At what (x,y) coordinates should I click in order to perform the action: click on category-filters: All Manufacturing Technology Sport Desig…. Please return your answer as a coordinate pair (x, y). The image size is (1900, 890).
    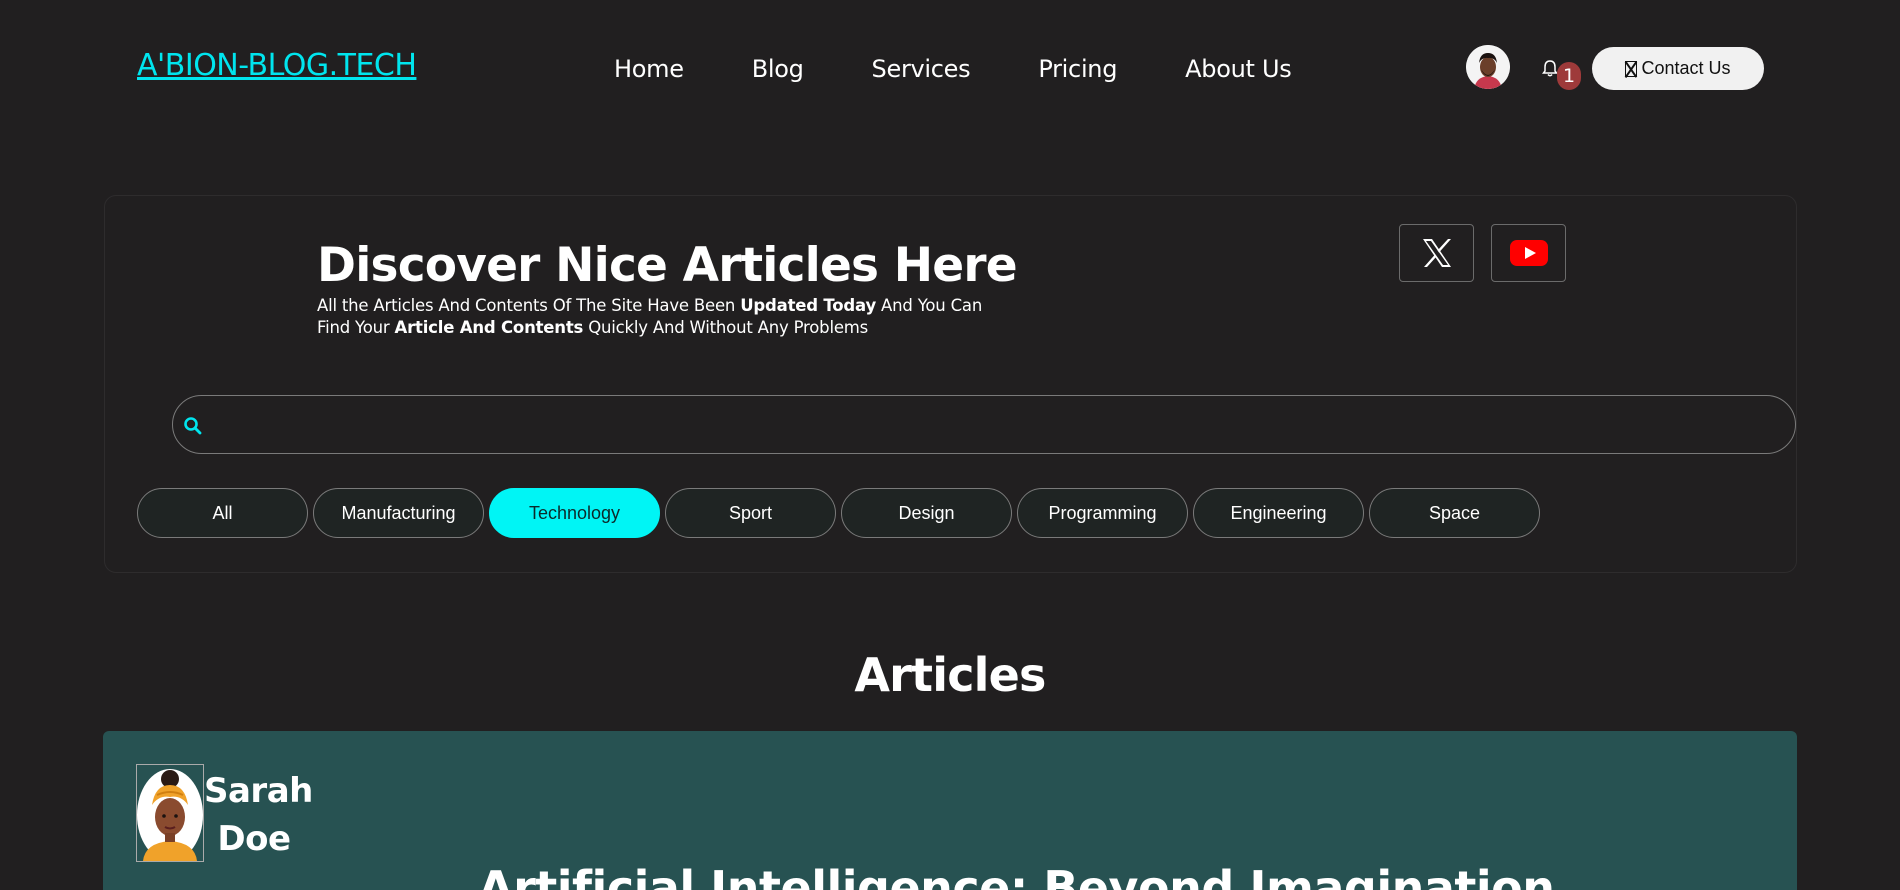
    Looking at the image, I should click on (838, 513).